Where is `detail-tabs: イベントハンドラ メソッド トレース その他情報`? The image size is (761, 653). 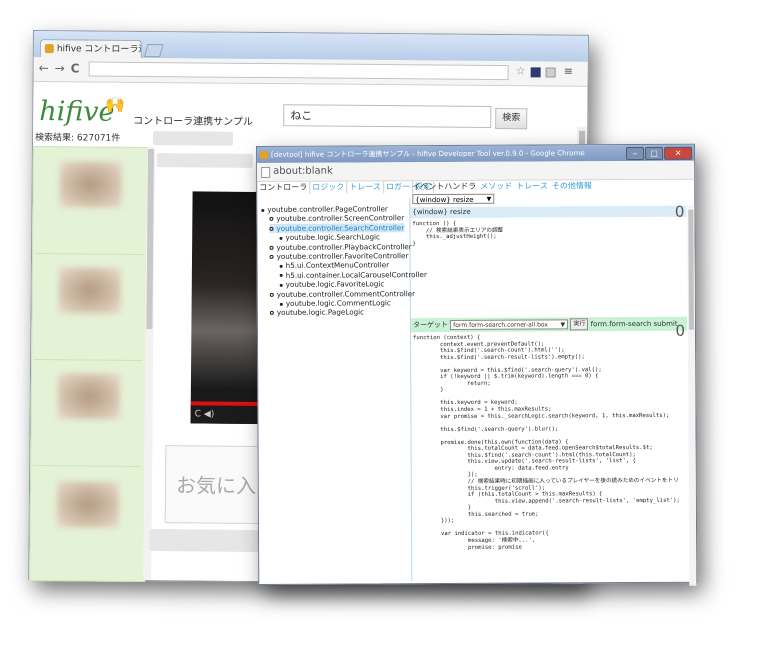
detail-tabs: イベントハンドラ メソッド トレース その他情報 is located at coordinates (502, 186).